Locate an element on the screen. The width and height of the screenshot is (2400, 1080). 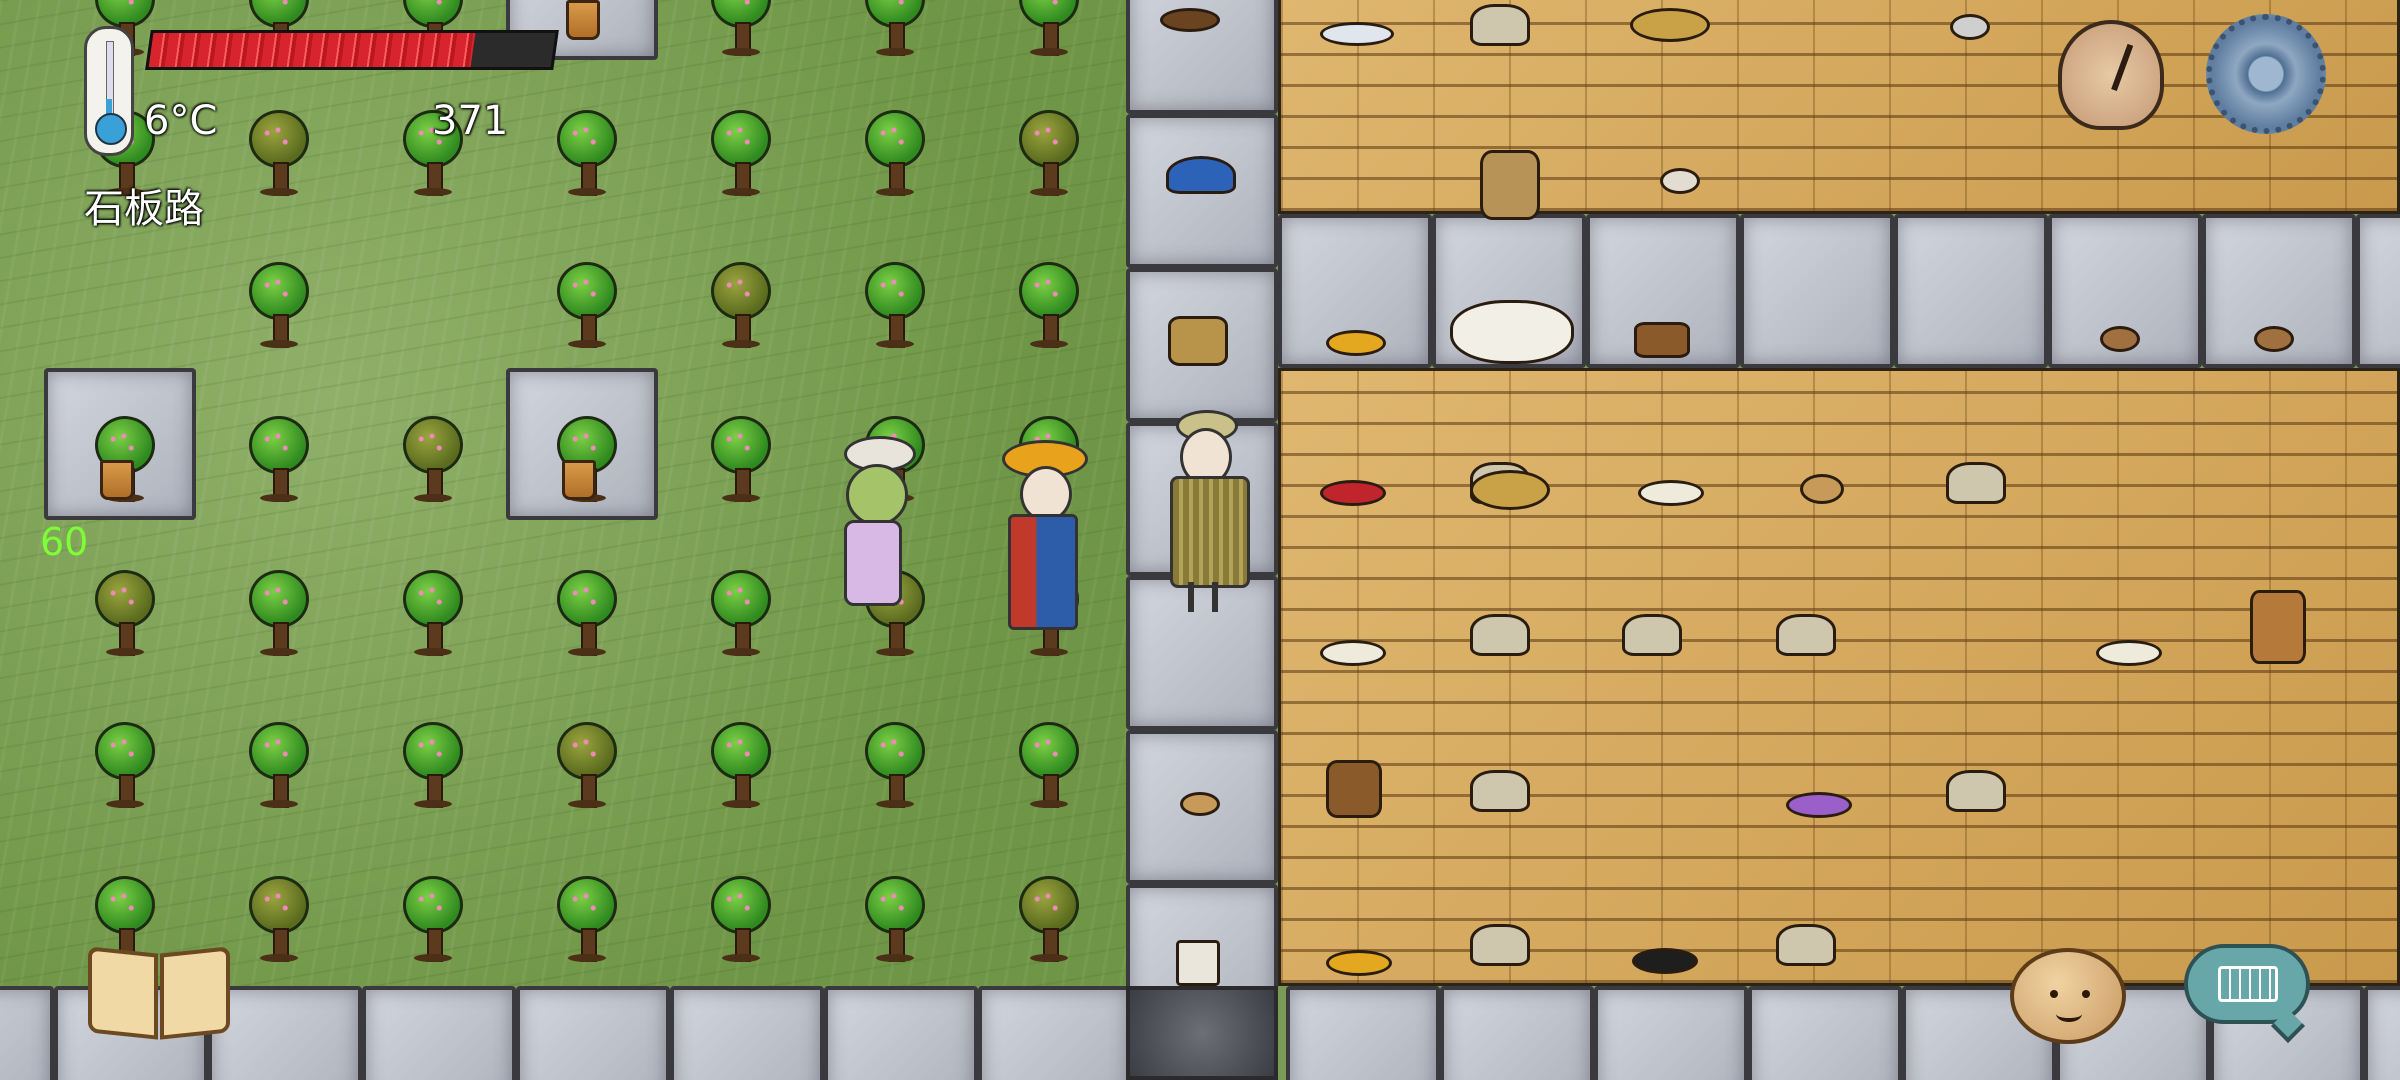
grass-skirt is located at coordinates (1198, 341).